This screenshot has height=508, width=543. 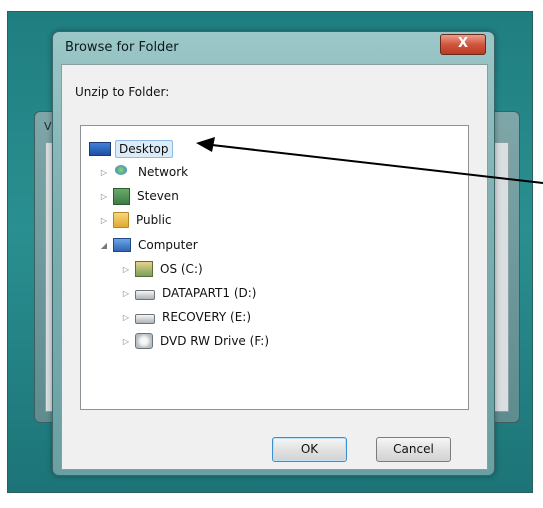 What do you see at coordinates (205, 144) in the screenshot?
I see `annotation-arrow-head` at bounding box center [205, 144].